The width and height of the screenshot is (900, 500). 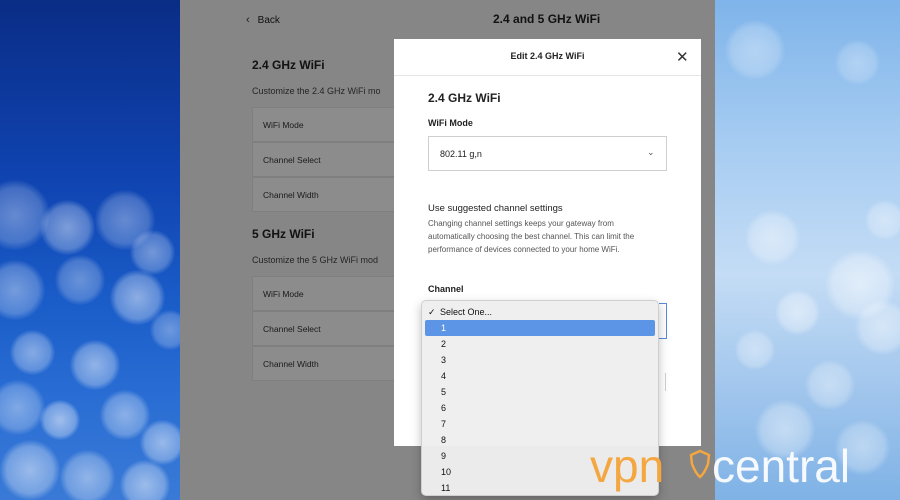 I want to click on chevron-down-icon: ⌄, so click(x=651, y=152).